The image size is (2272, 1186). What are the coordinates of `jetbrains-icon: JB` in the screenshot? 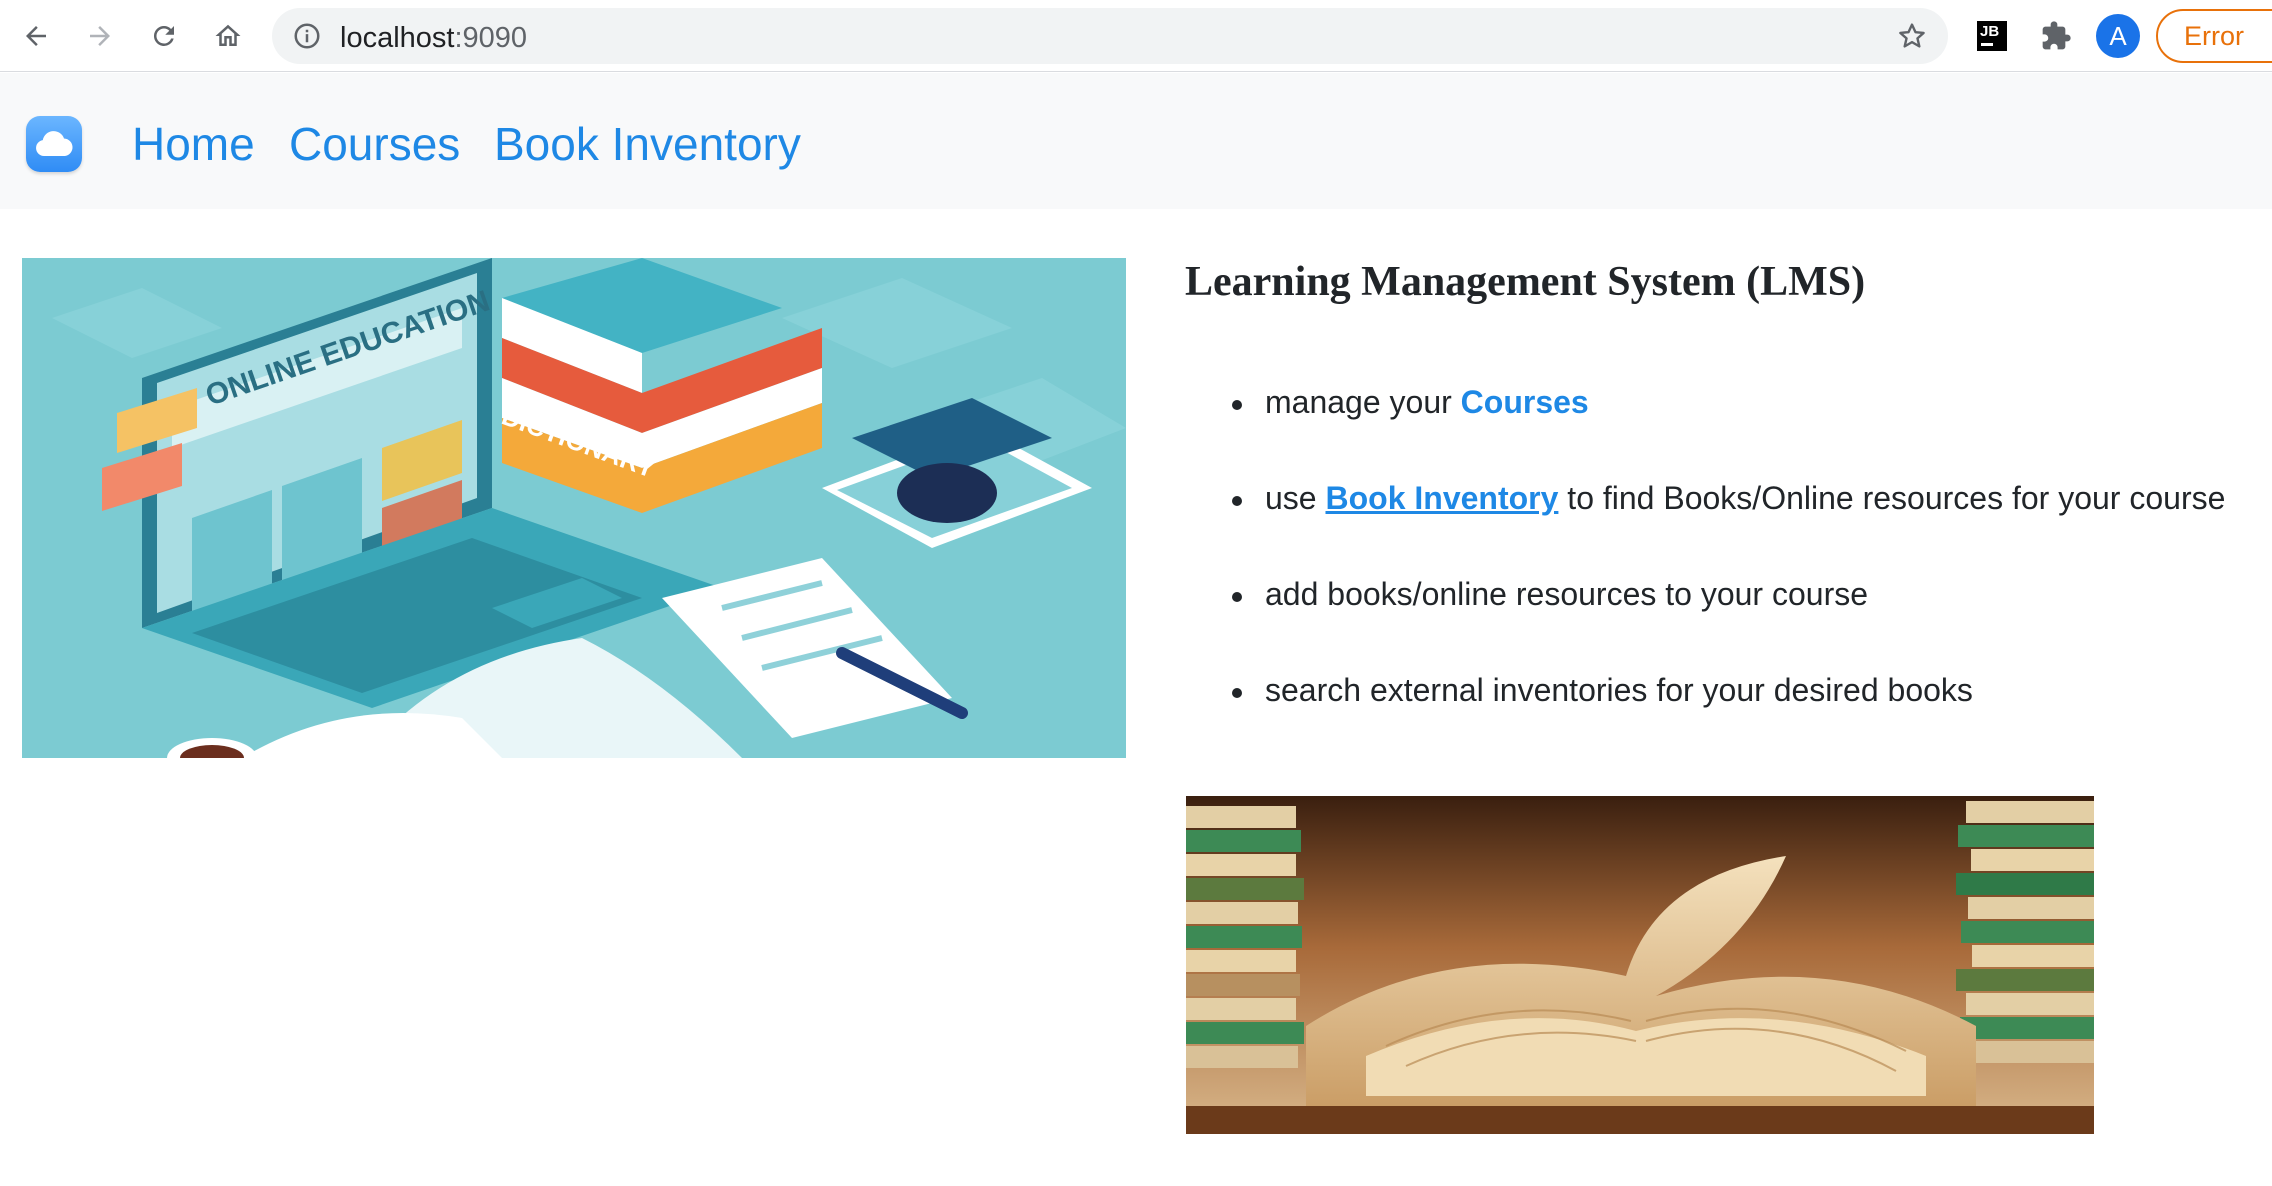 It's located at (1992, 36).